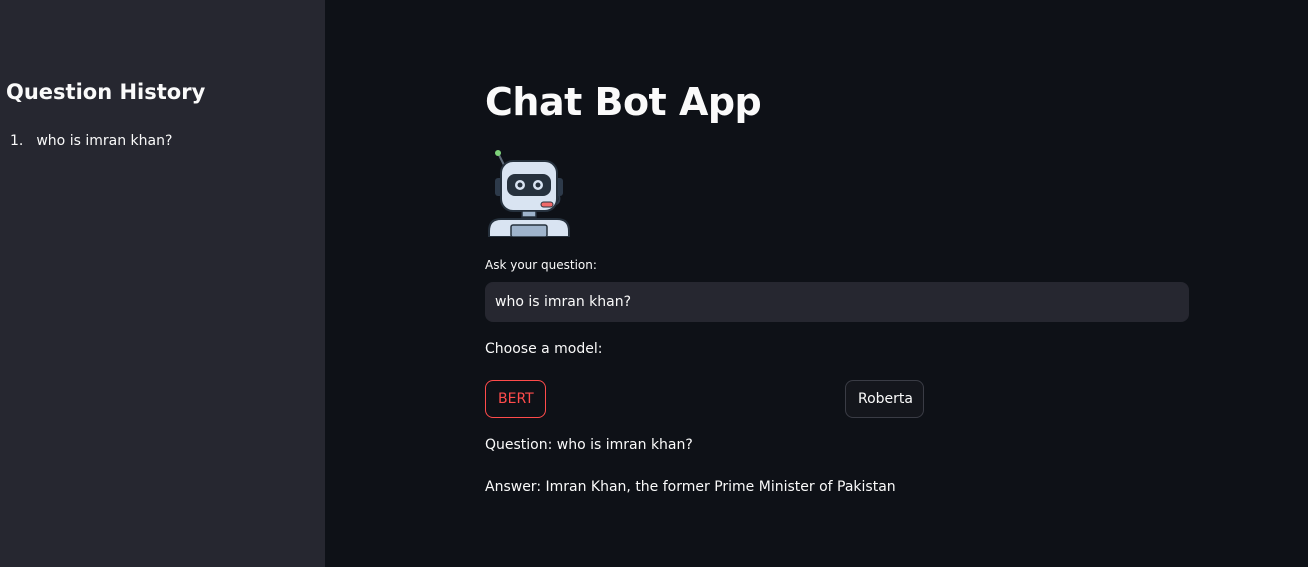  What do you see at coordinates (589, 445) in the screenshot?
I see `question-echo-text: Question: who is imran khan?` at bounding box center [589, 445].